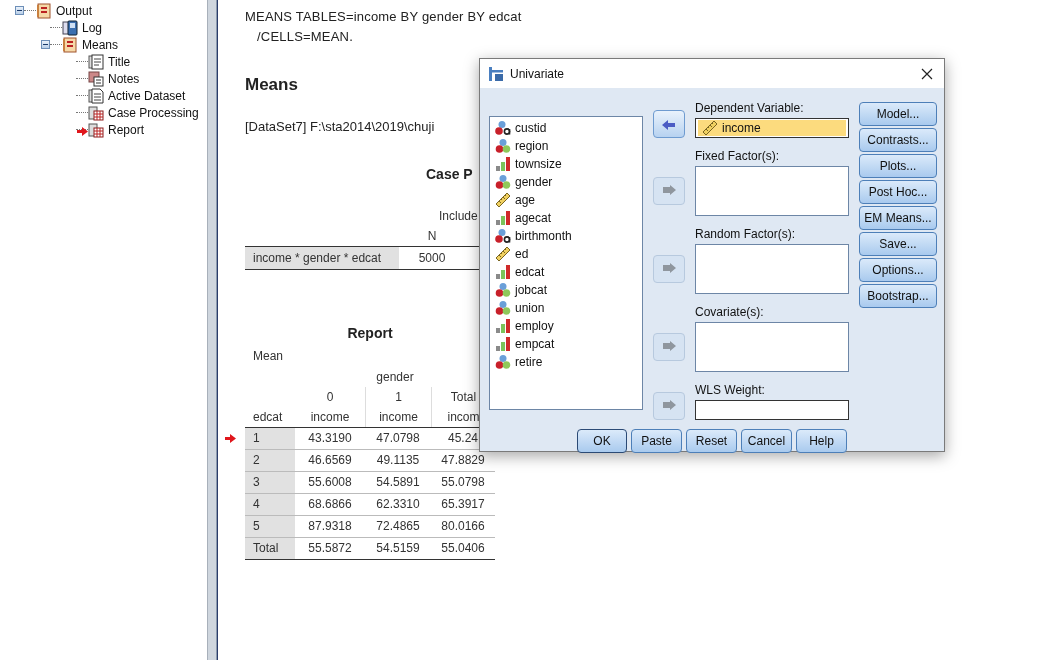 This screenshot has width=1056, height=660. Describe the element at coordinates (384, 17) in the screenshot. I see `syntax-line: MEANS TABLES=income BY gender BY edcat` at that location.